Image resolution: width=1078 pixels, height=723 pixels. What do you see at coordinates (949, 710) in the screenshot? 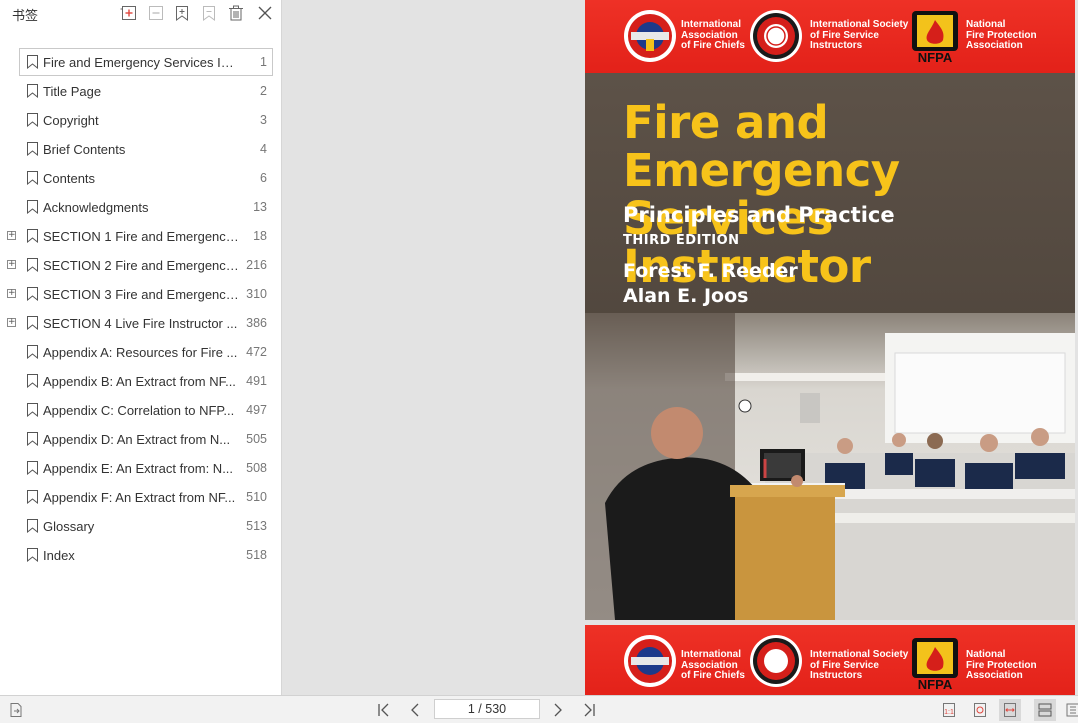
I see `single-page-icon: 1:1` at bounding box center [949, 710].